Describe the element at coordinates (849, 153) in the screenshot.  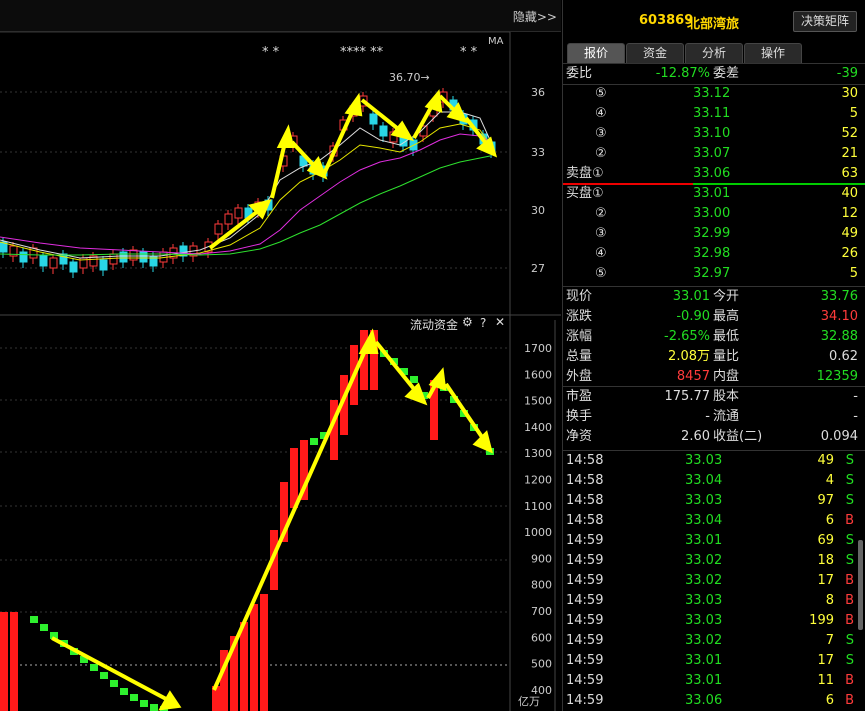
I see `sell-level-volume: 21` at that location.